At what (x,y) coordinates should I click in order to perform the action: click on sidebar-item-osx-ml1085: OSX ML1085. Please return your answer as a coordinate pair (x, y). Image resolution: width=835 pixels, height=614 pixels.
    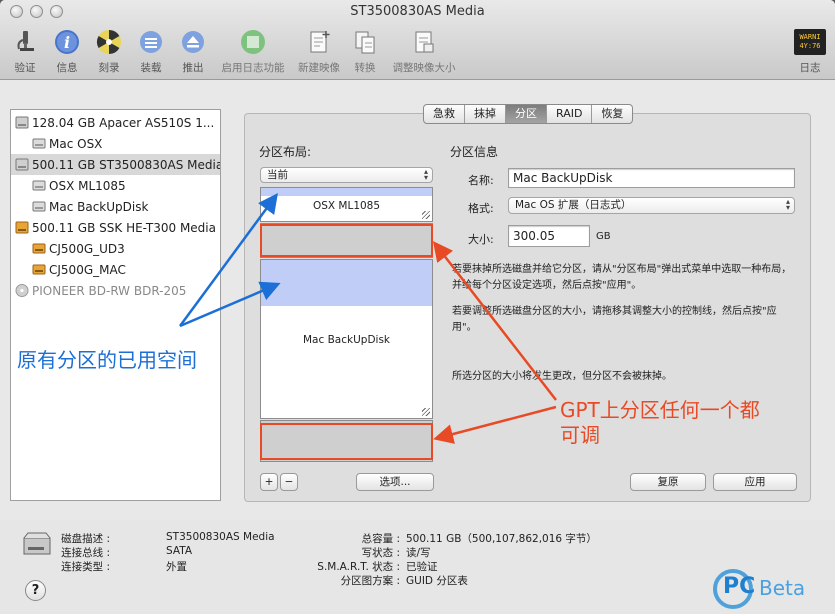
    Looking at the image, I should click on (115, 185).